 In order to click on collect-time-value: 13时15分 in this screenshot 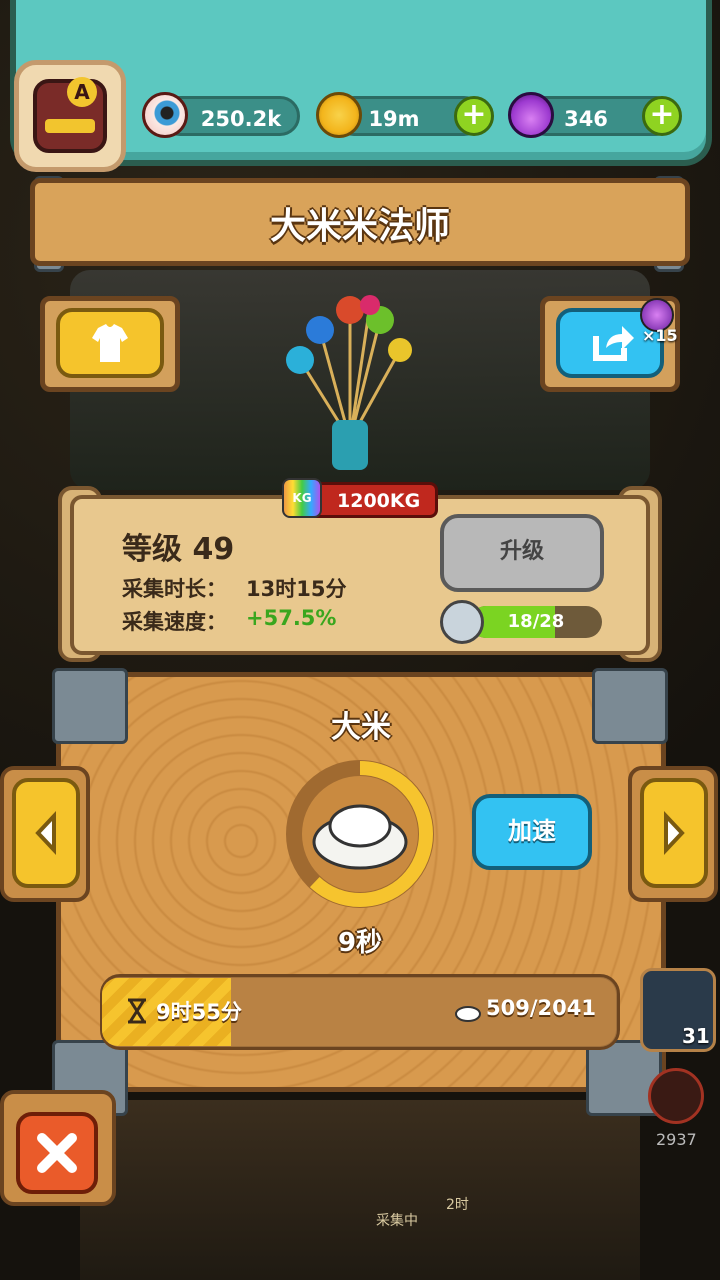, I will do `click(296, 589)`.